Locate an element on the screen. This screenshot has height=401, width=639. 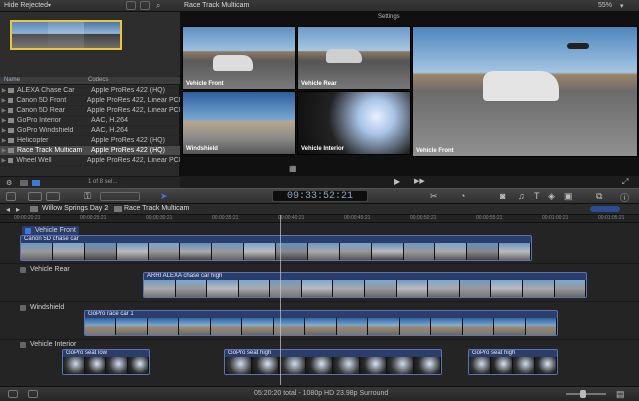
keyword-icon: ⚿ is located at coordinates (87, 196).